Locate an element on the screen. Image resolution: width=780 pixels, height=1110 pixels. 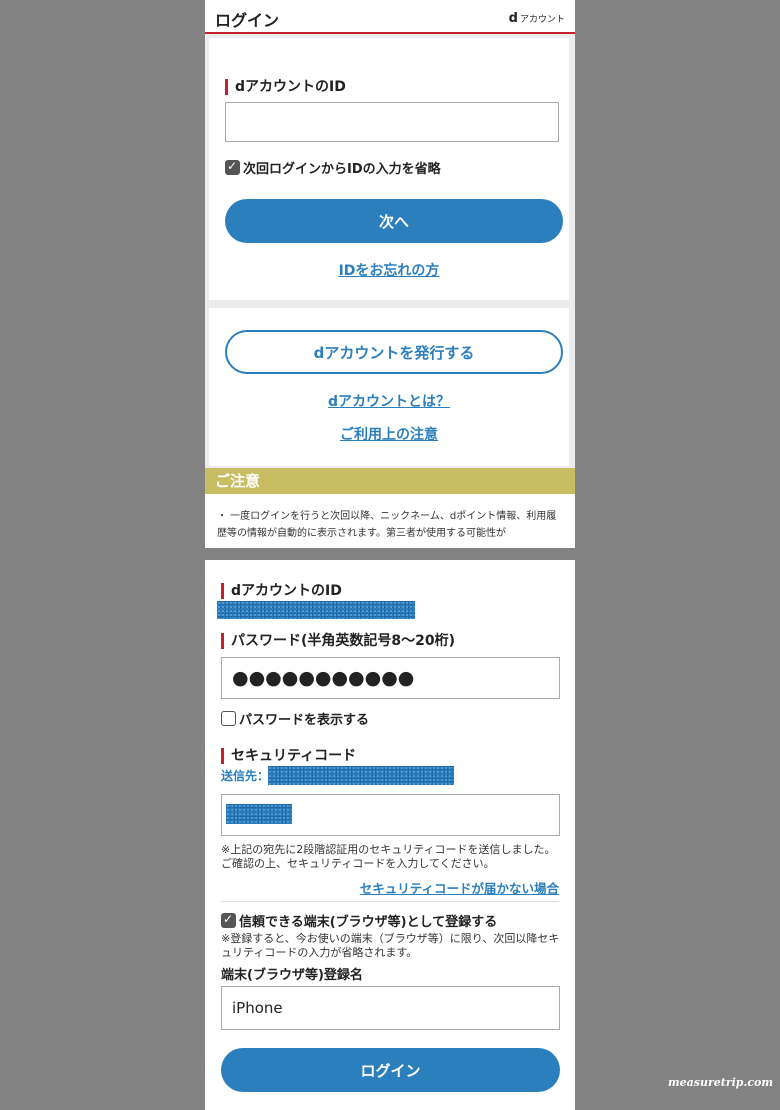
remember-id-label: 次回ログインからIDの入力を省略 is located at coordinates (342, 169).